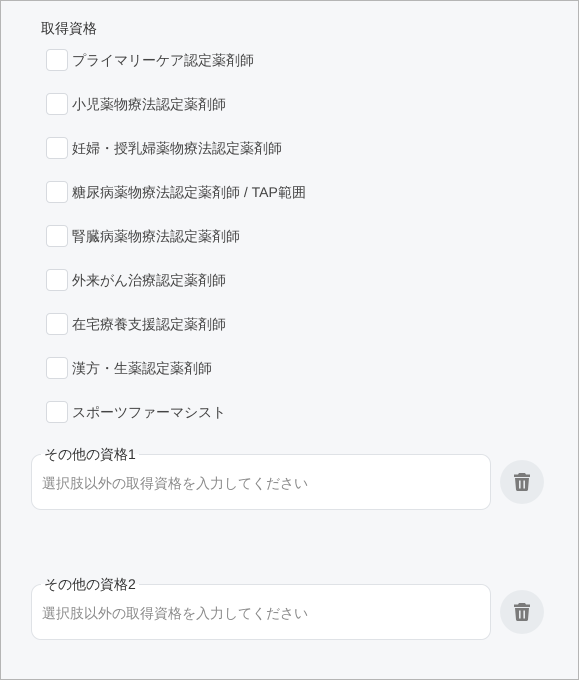 The height and width of the screenshot is (680, 579). I want to click on checkbox-label: 腎臓病薬物療法認定薬剤師, so click(156, 236).